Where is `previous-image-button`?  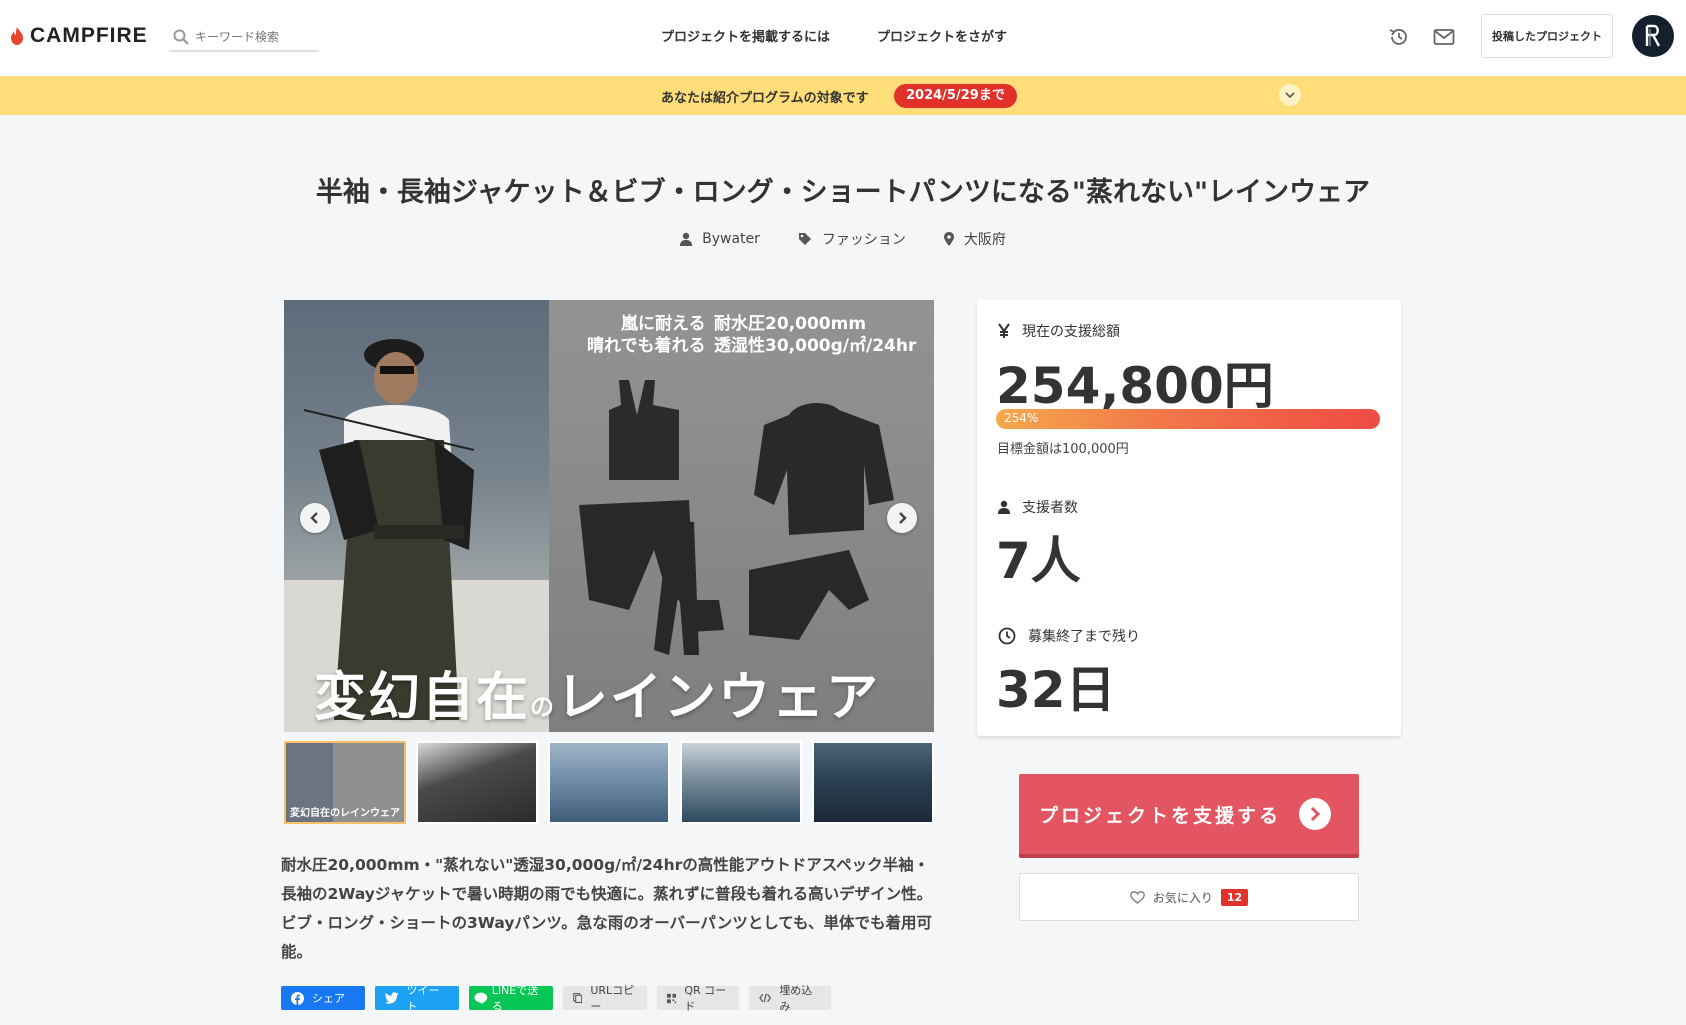
previous-image-button is located at coordinates (315, 518).